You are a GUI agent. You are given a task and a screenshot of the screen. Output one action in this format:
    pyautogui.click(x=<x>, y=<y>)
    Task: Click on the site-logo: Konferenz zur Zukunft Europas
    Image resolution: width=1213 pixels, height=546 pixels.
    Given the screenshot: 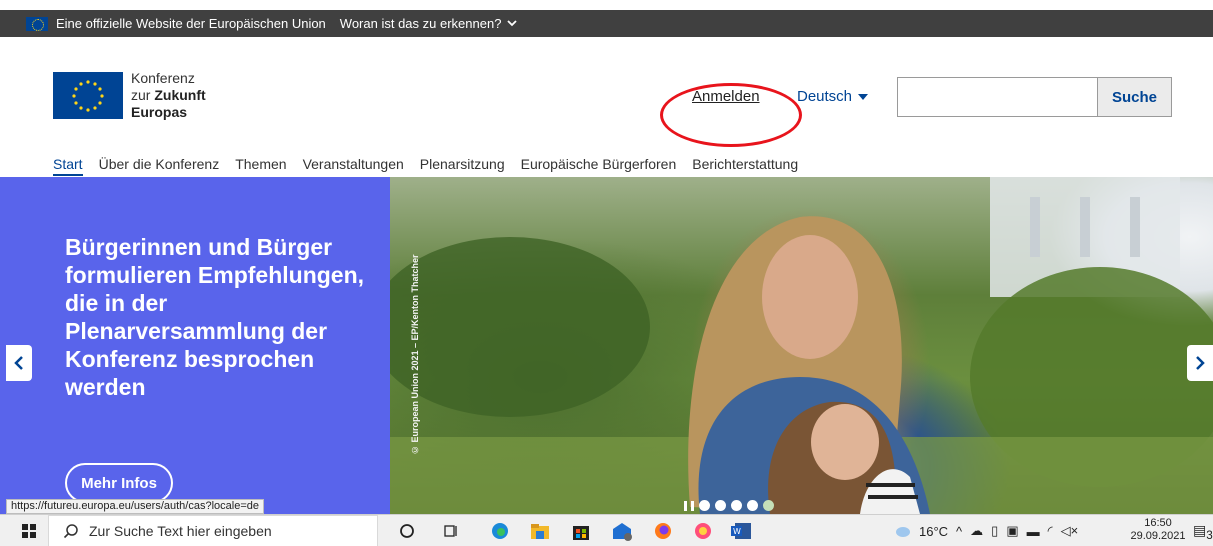 What is the action you would take?
    pyautogui.click(x=129, y=95)
    